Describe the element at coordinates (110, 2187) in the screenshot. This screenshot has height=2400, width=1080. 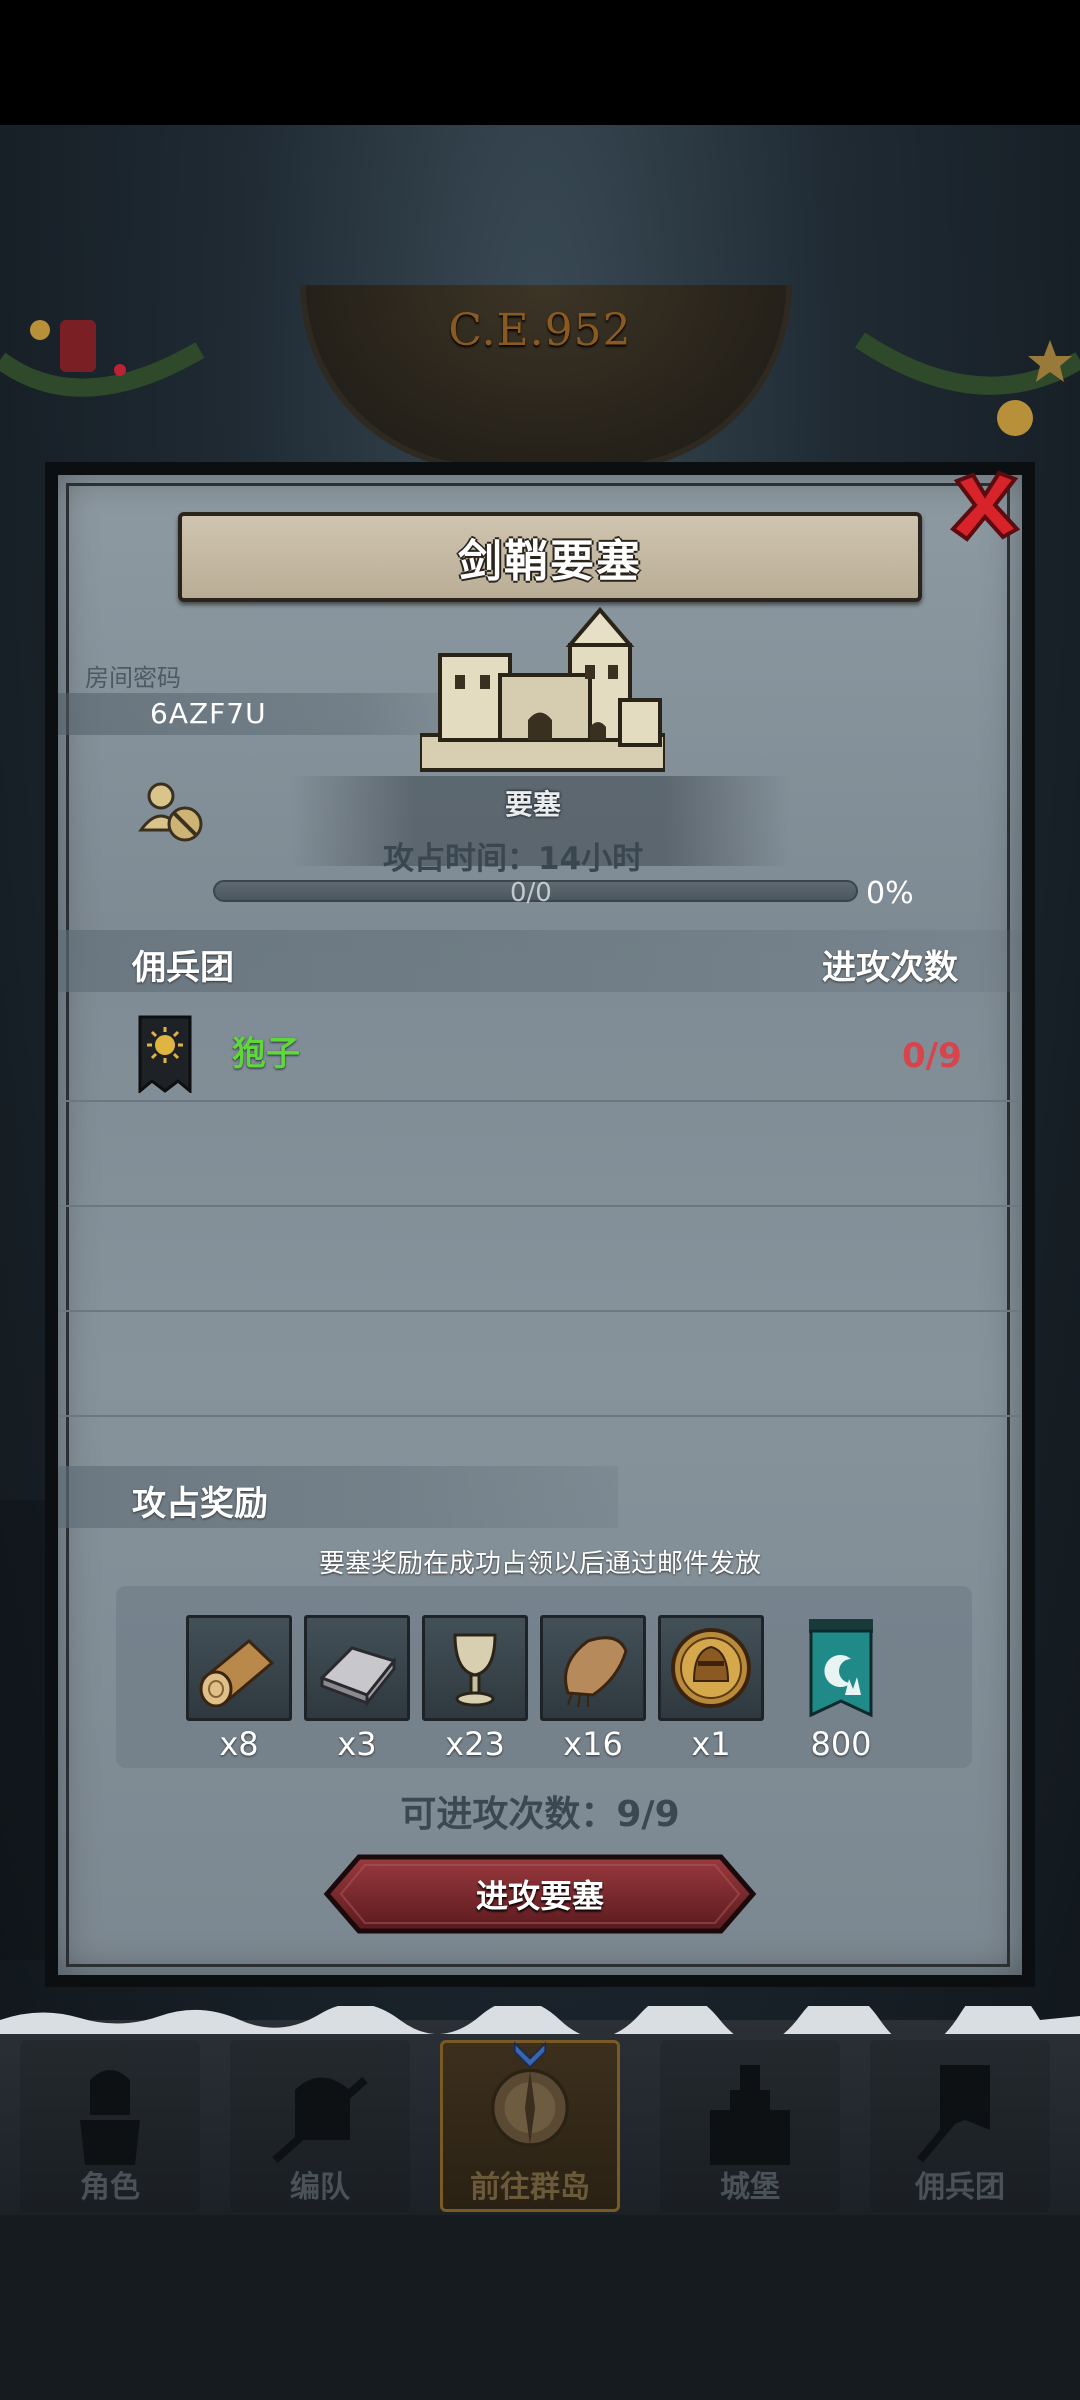
I see `nav-label: 角色` at that location.